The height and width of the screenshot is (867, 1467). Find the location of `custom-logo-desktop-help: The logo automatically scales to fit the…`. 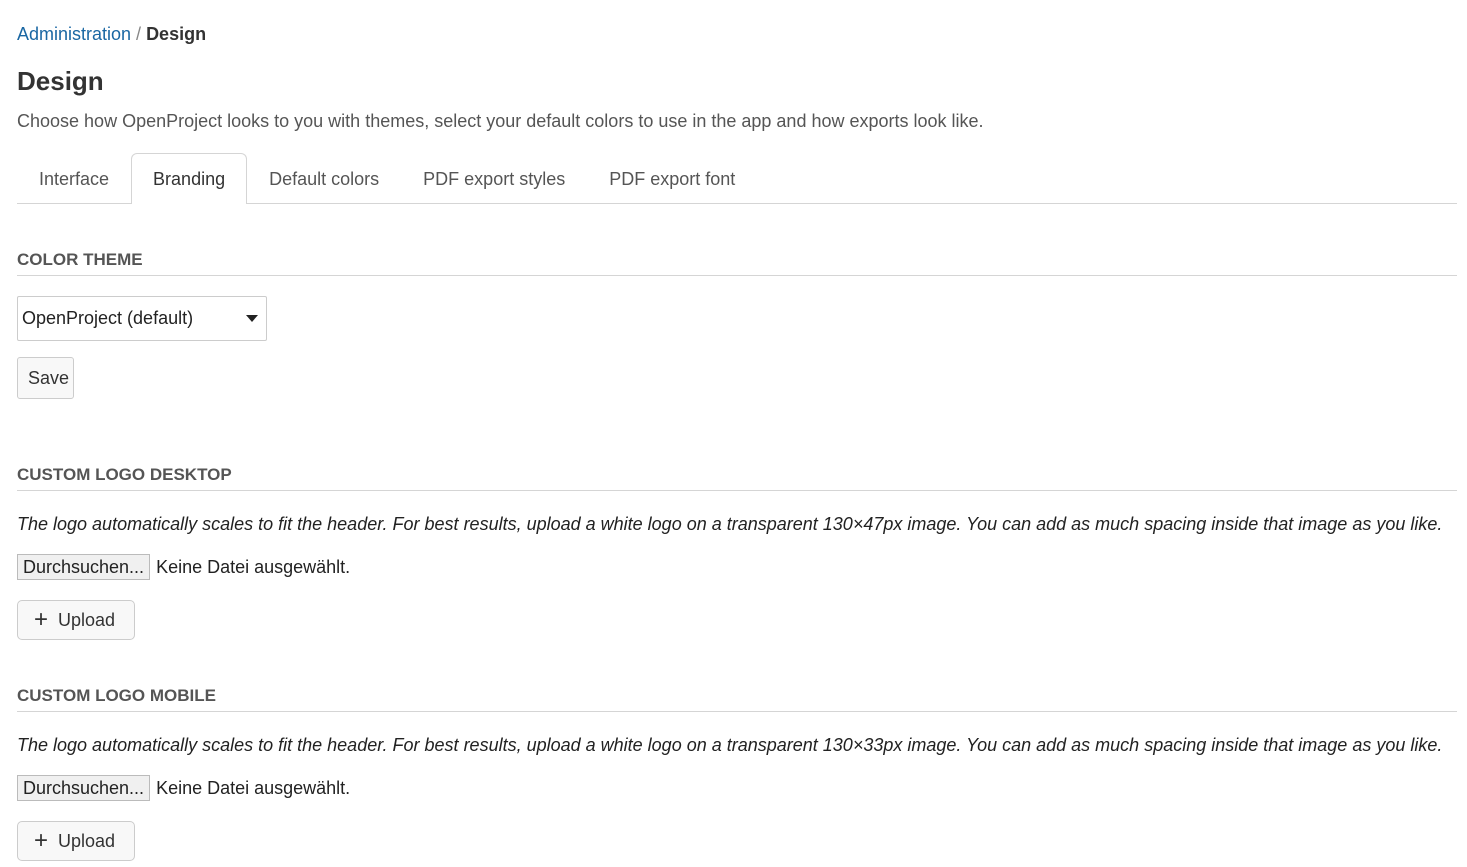

custom-logo-desktop-help: The logo automatically scales to fit the… is located at coordinates (730, 524).